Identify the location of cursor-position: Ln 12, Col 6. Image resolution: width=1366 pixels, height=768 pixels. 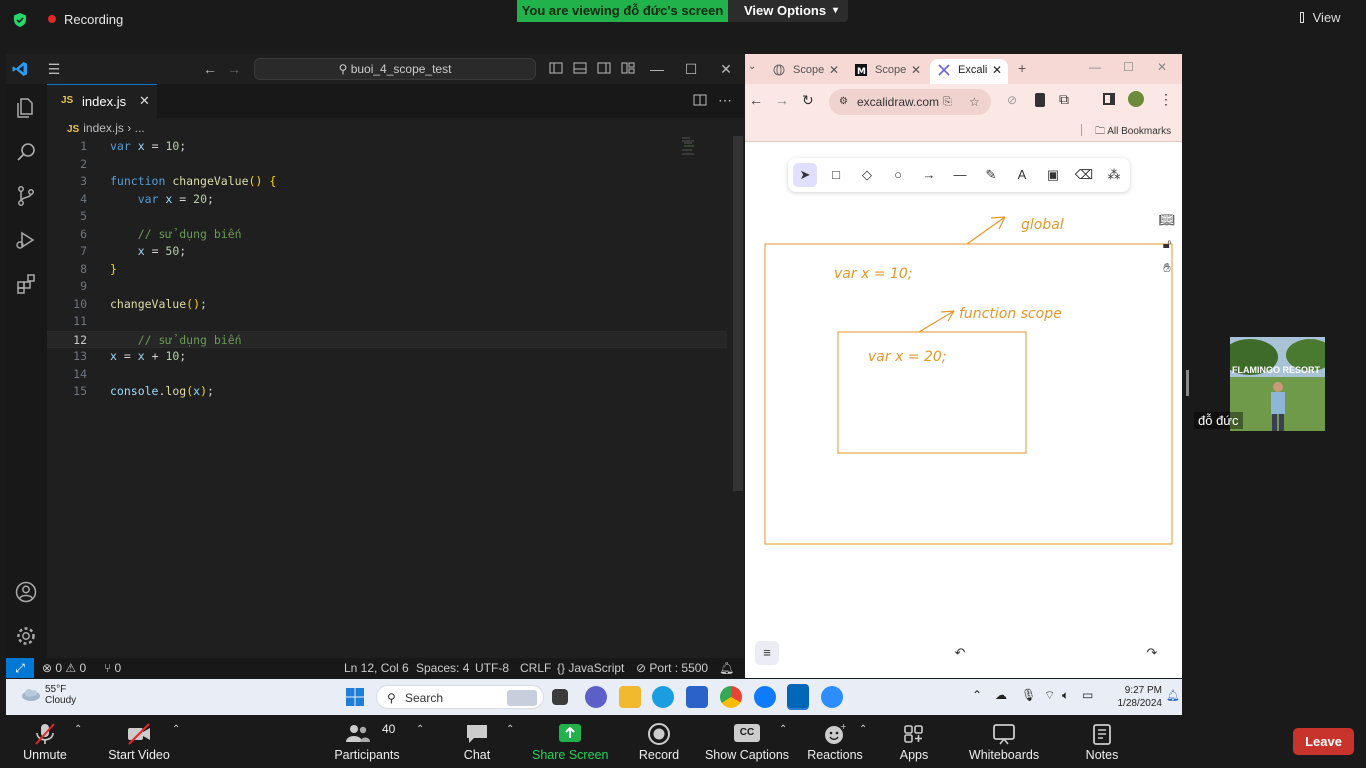
(376, 668).